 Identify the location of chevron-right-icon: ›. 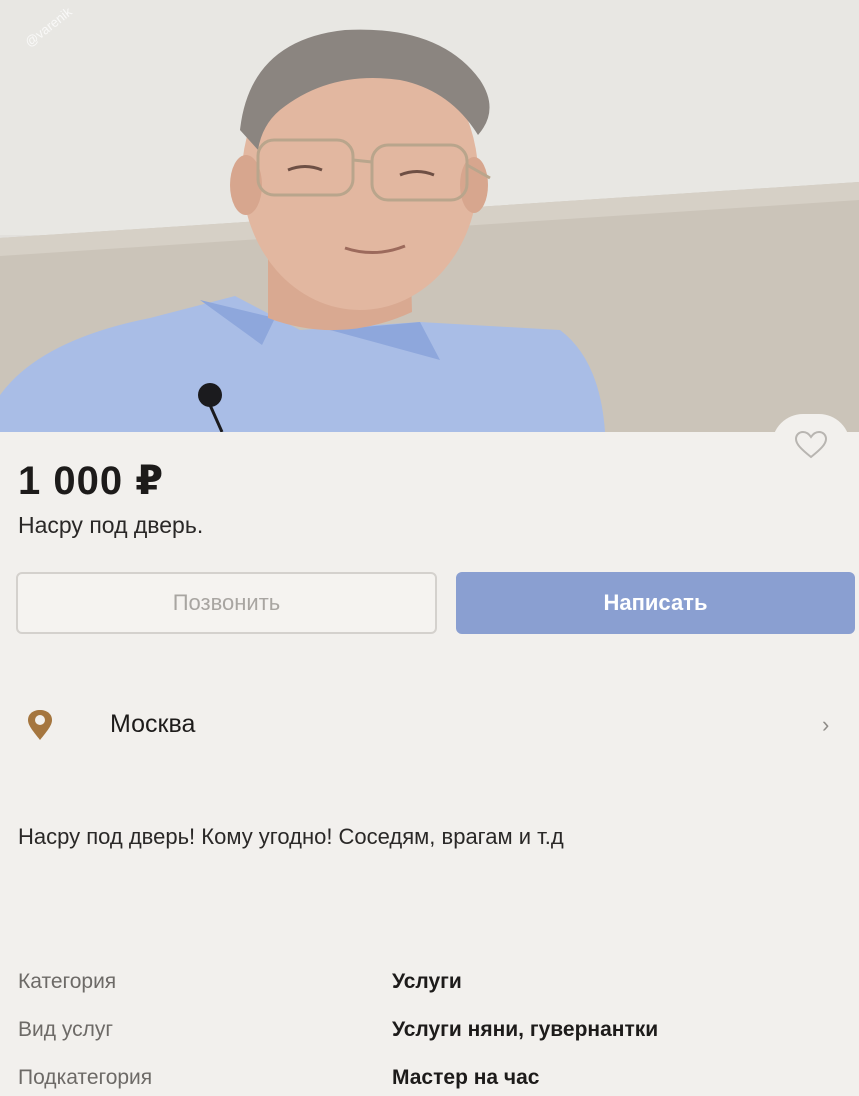
(826, 724).